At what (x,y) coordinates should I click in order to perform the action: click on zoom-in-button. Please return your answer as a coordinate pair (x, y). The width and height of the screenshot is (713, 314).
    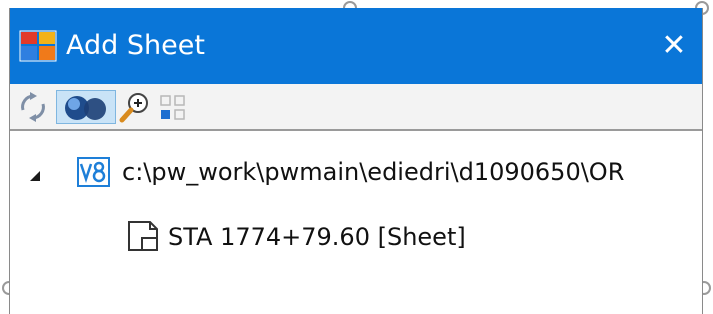
    Looking at the image, I should click on (135, 107).